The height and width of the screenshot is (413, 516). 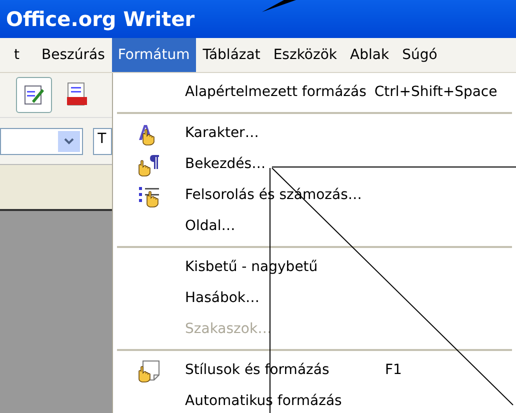 What do you see at coordinates (102, 141) in the screenshot?
I see `font-field: T` at bounding box center [102, 141].